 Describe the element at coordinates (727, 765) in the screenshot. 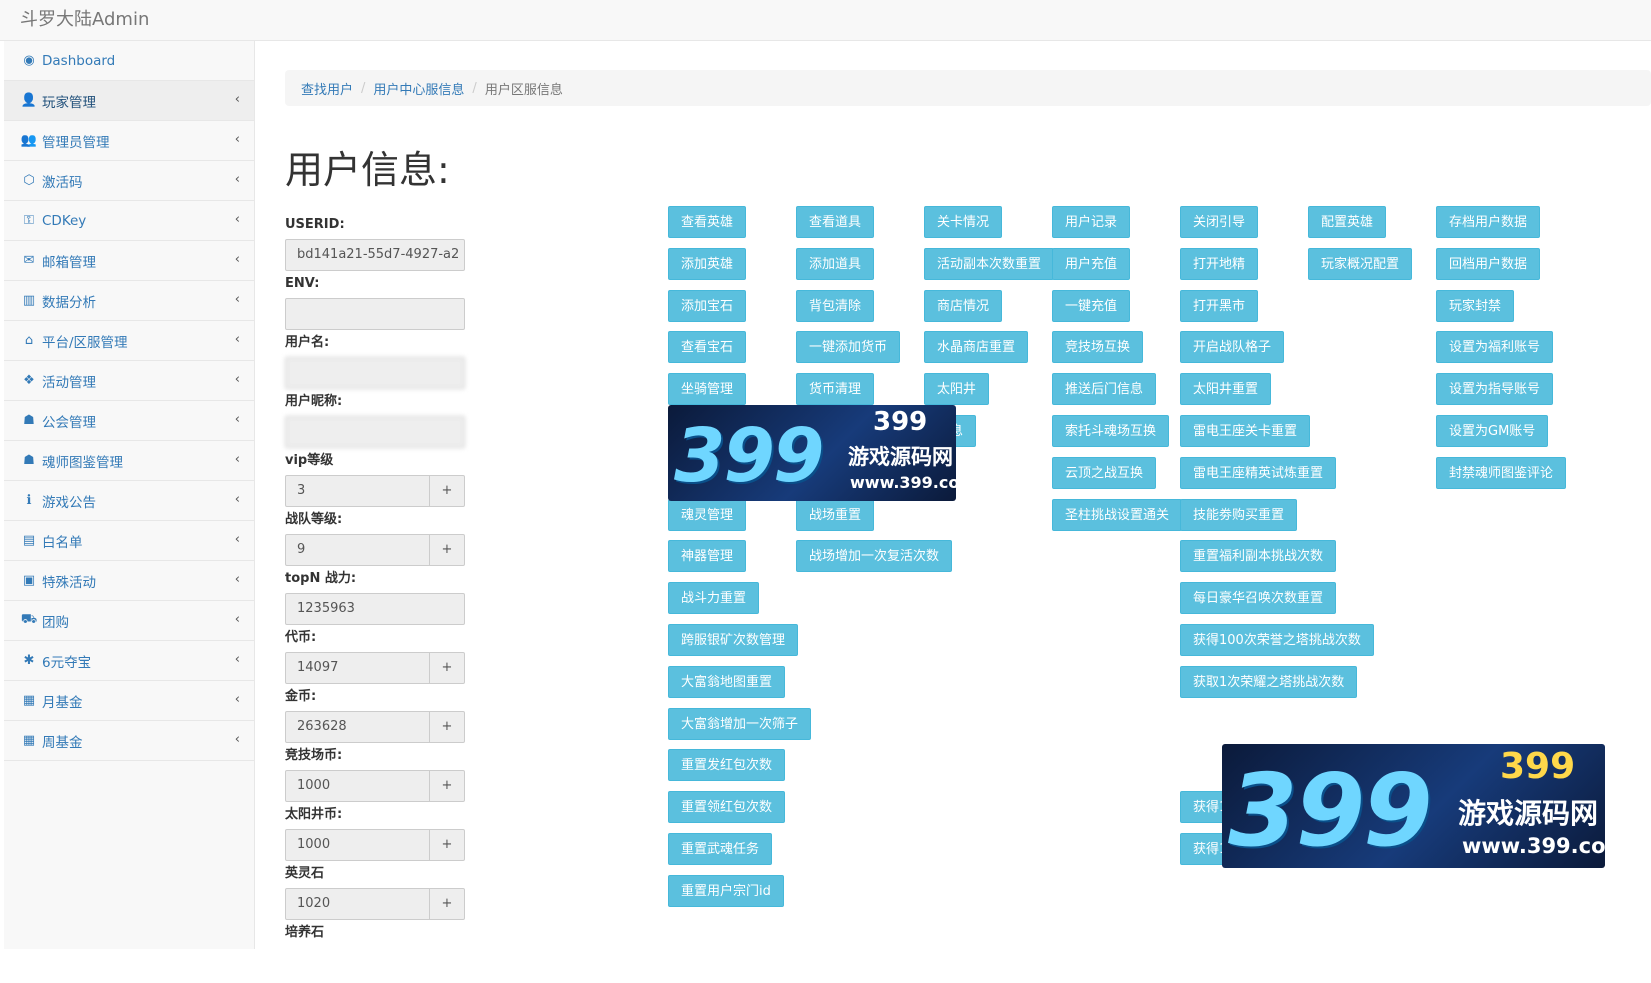

I see `action-button-col1-13: 重置发红包次数` at that location.